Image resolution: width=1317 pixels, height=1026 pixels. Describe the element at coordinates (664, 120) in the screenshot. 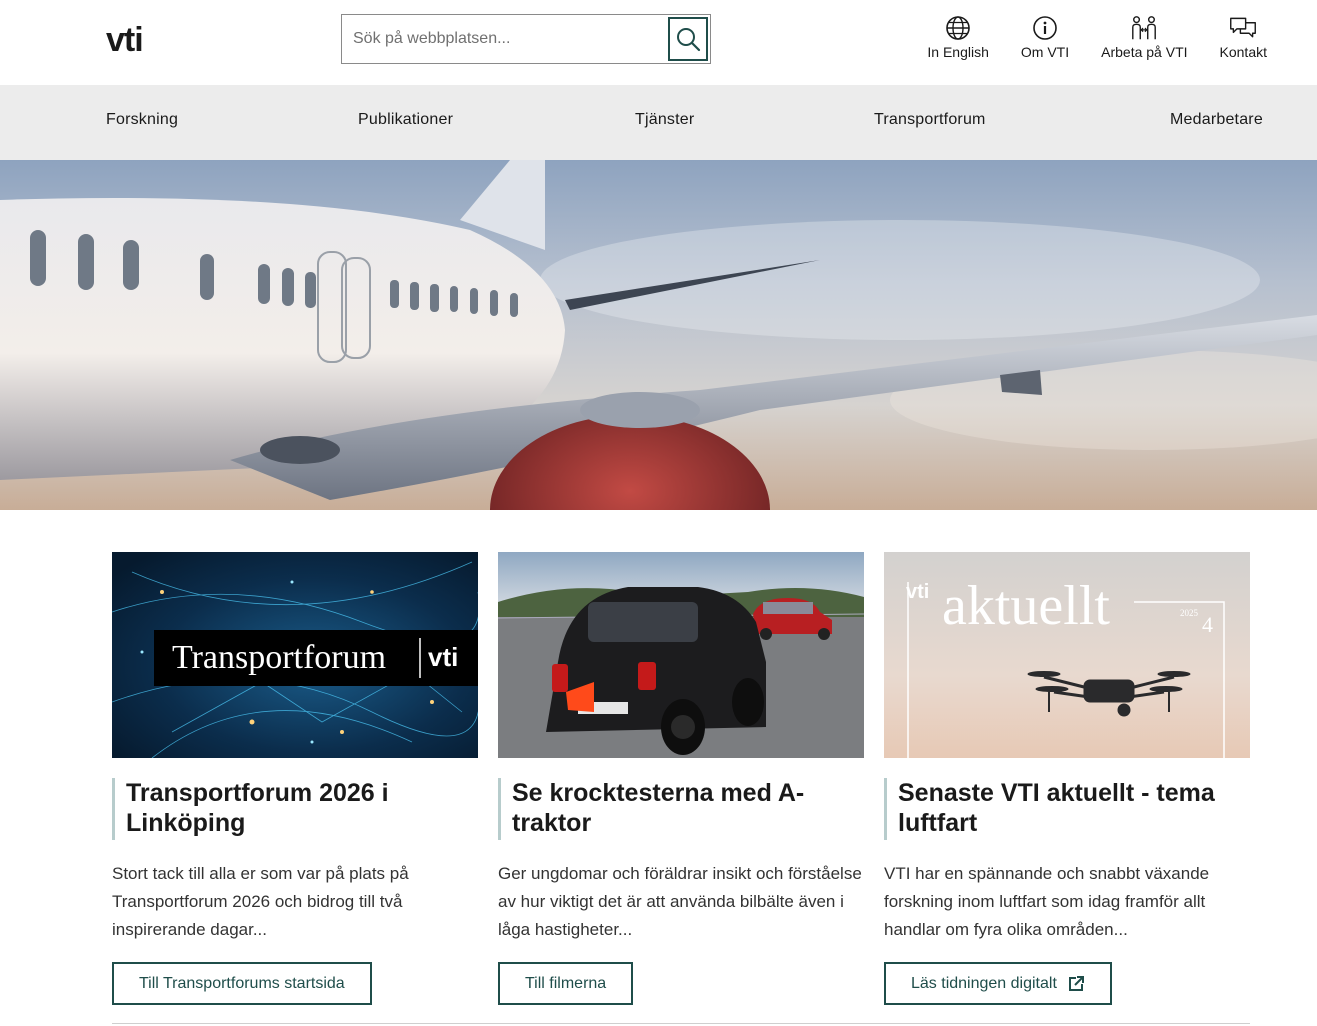

I see `nav-tjanster: Tjänster` at that location.